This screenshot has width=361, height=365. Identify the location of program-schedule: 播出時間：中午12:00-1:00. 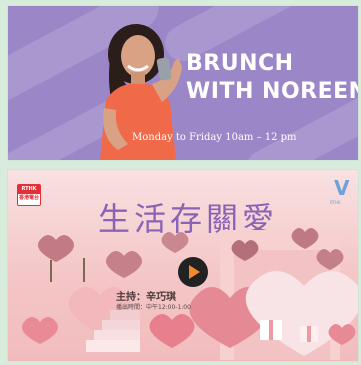
(153, 307).